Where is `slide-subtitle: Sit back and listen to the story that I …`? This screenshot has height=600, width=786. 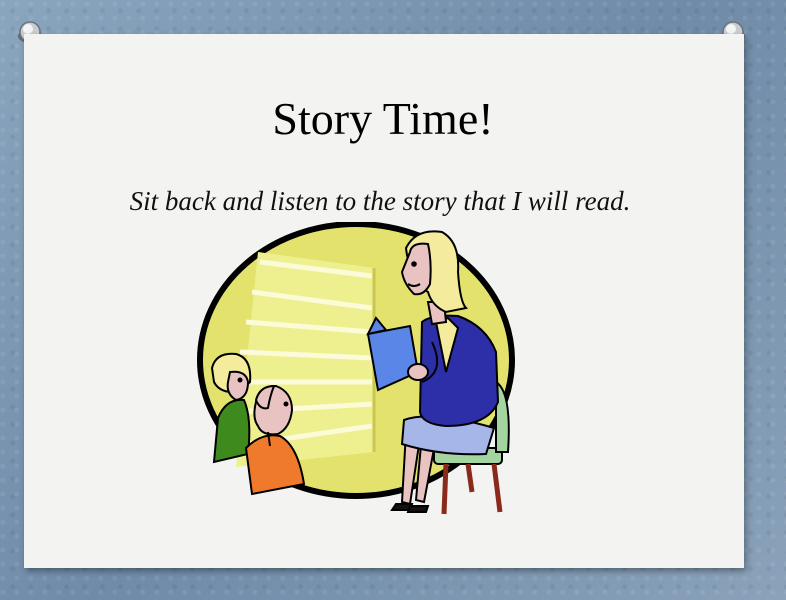 slide-subtitle: Sit back and listen to the story that I … is located at coordinates (380, 201).